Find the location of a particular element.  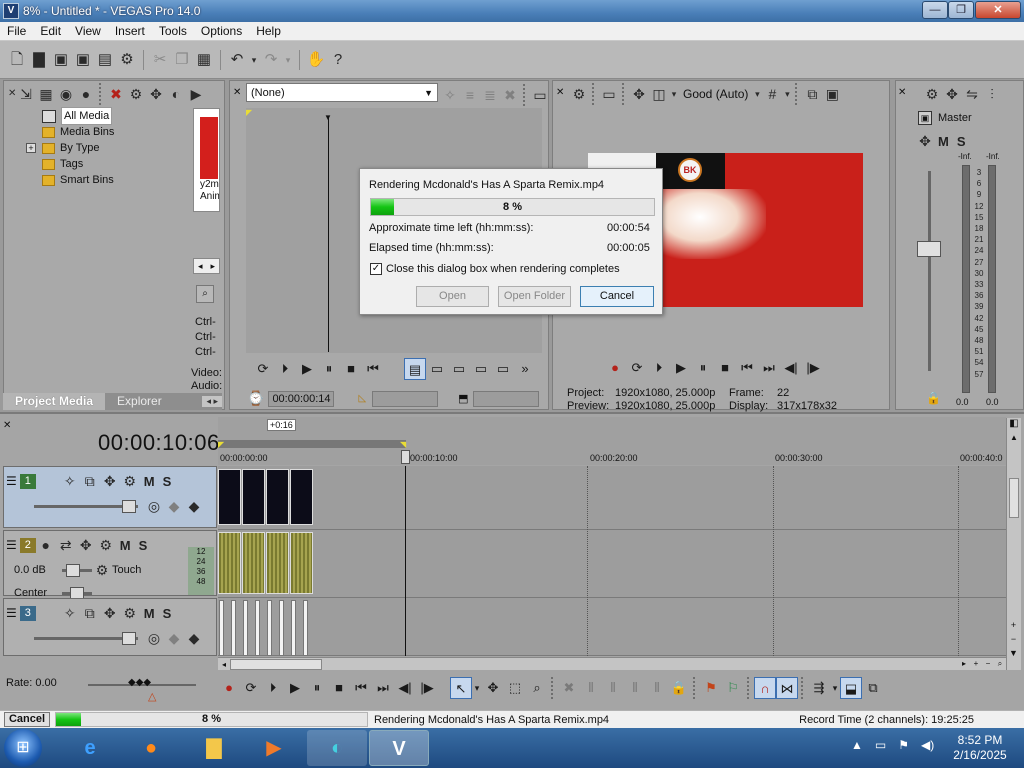

volume-slider is located at coordinates (77, 570).